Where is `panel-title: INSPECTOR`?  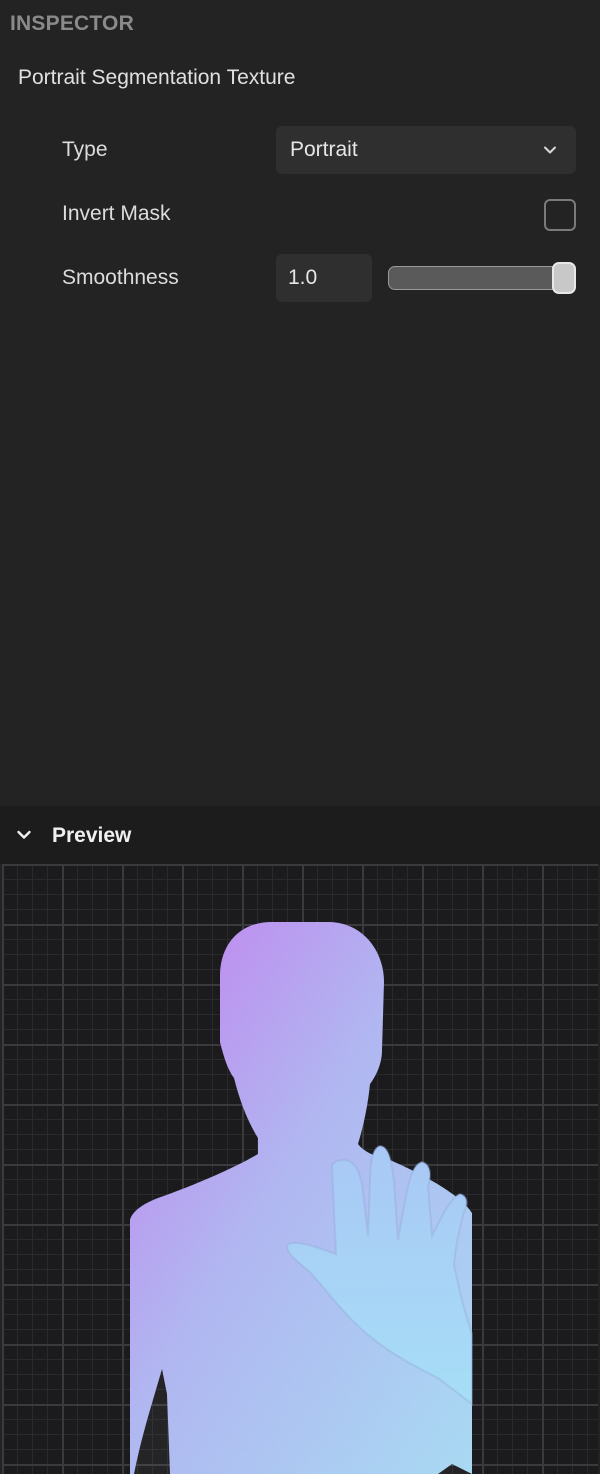 panel-title: INSPECTOR is located at coordinates (72, 23).